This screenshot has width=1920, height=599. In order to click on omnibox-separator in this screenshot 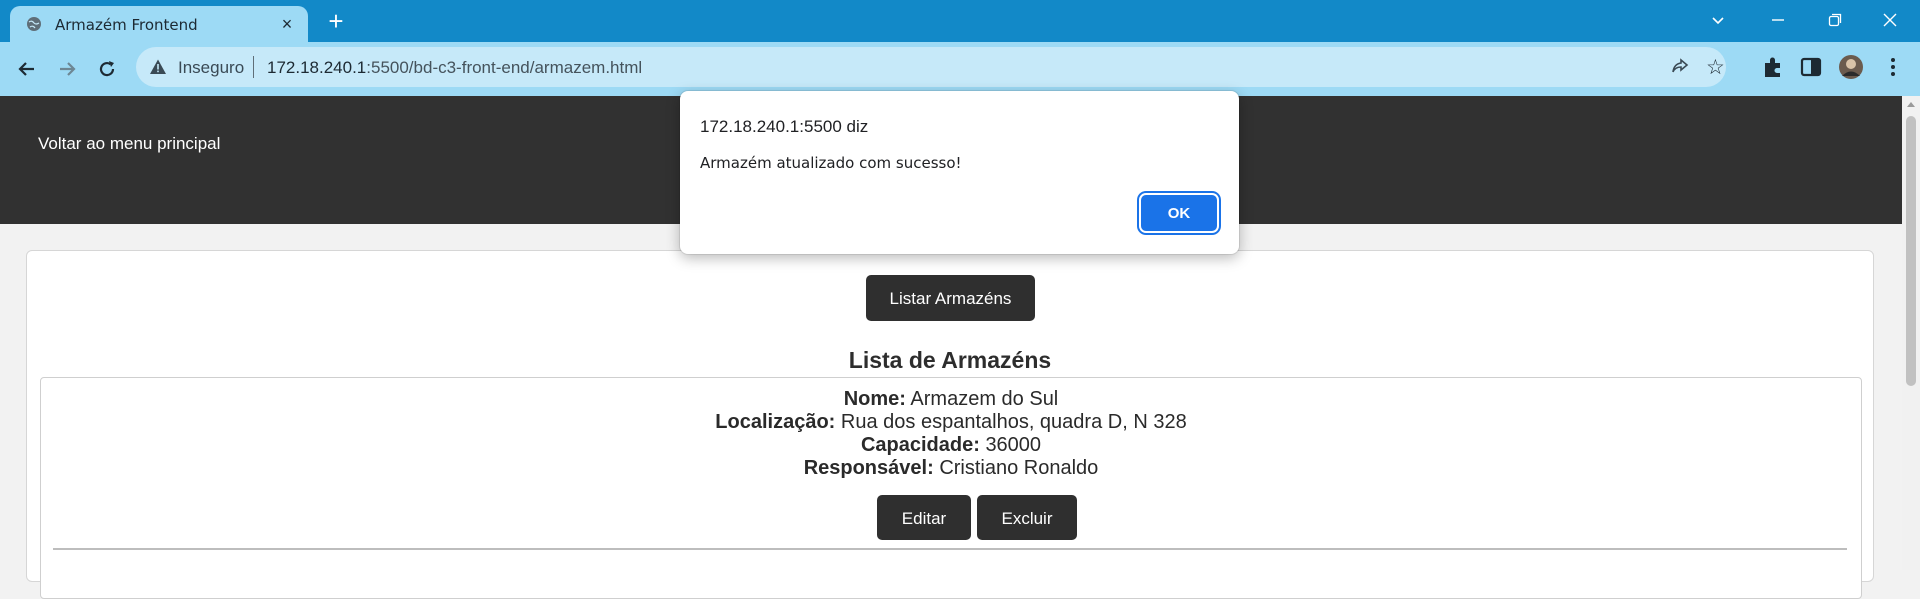, I will do `click(253, 67)`.